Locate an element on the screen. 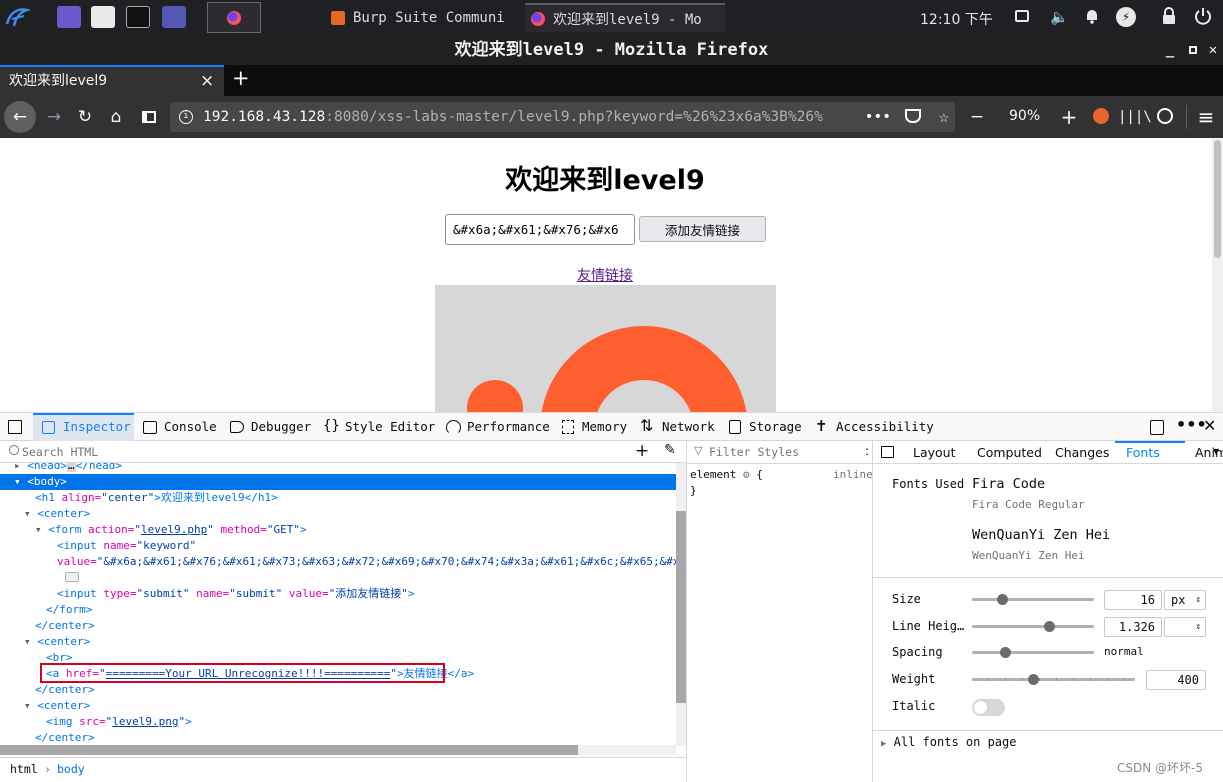  markup-vscrollbar-thumb is located at coordinates (681, 607).